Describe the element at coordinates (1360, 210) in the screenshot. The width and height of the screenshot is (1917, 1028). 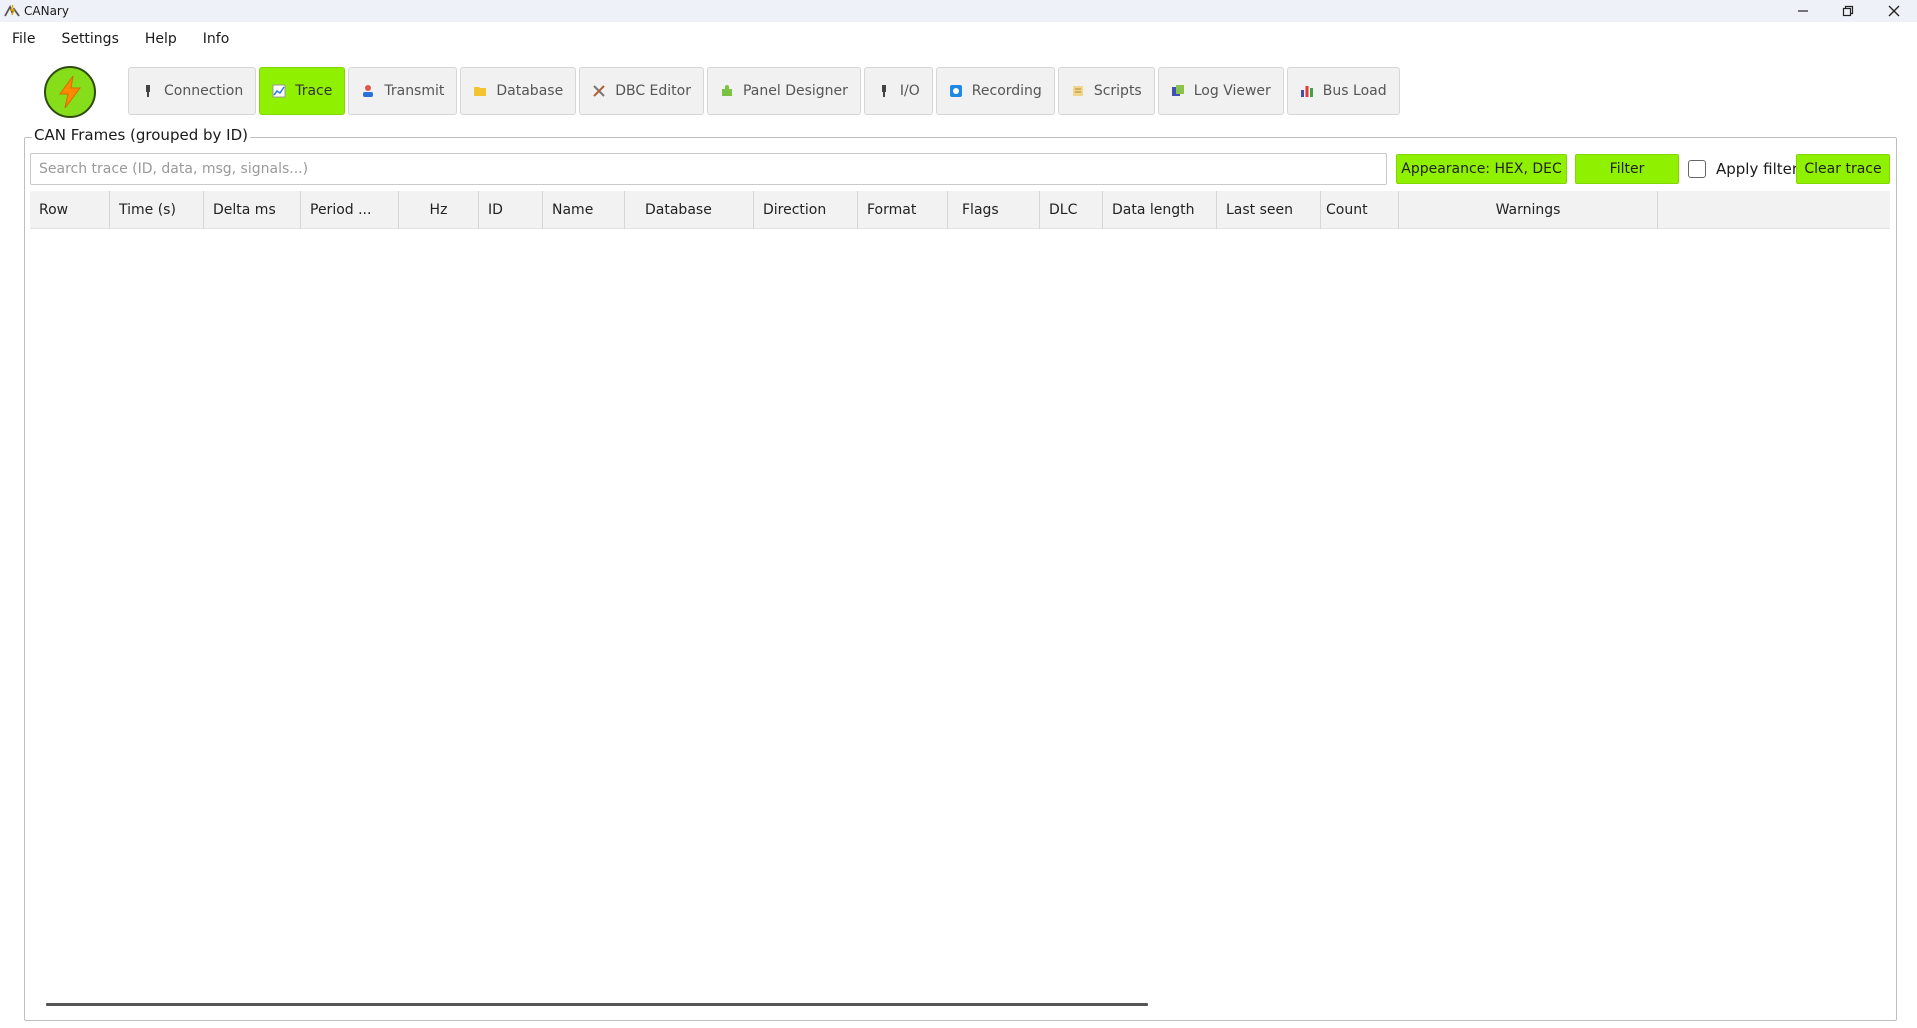
I see `column-header-count: Count` at that location.